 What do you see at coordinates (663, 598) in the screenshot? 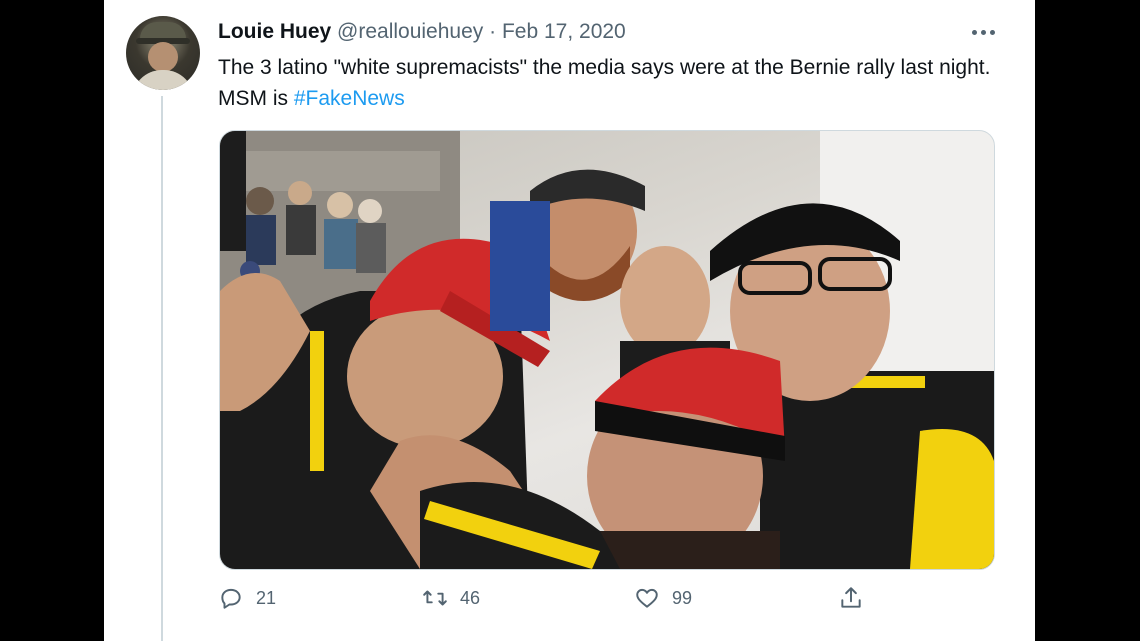
I see `like-button: 99` at bounding box center [663, 598].